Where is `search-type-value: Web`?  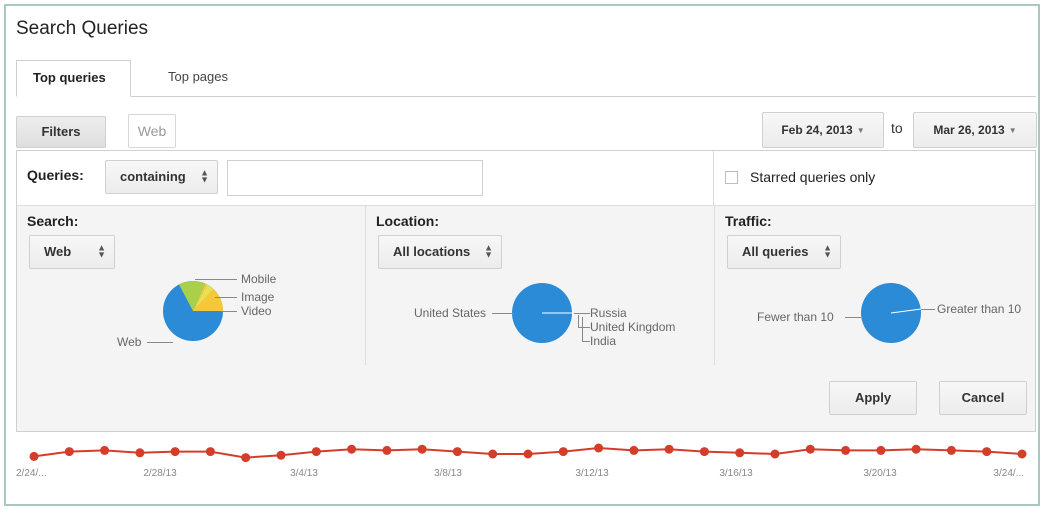
search-type-value: Web is located at coordinates (58, 251).